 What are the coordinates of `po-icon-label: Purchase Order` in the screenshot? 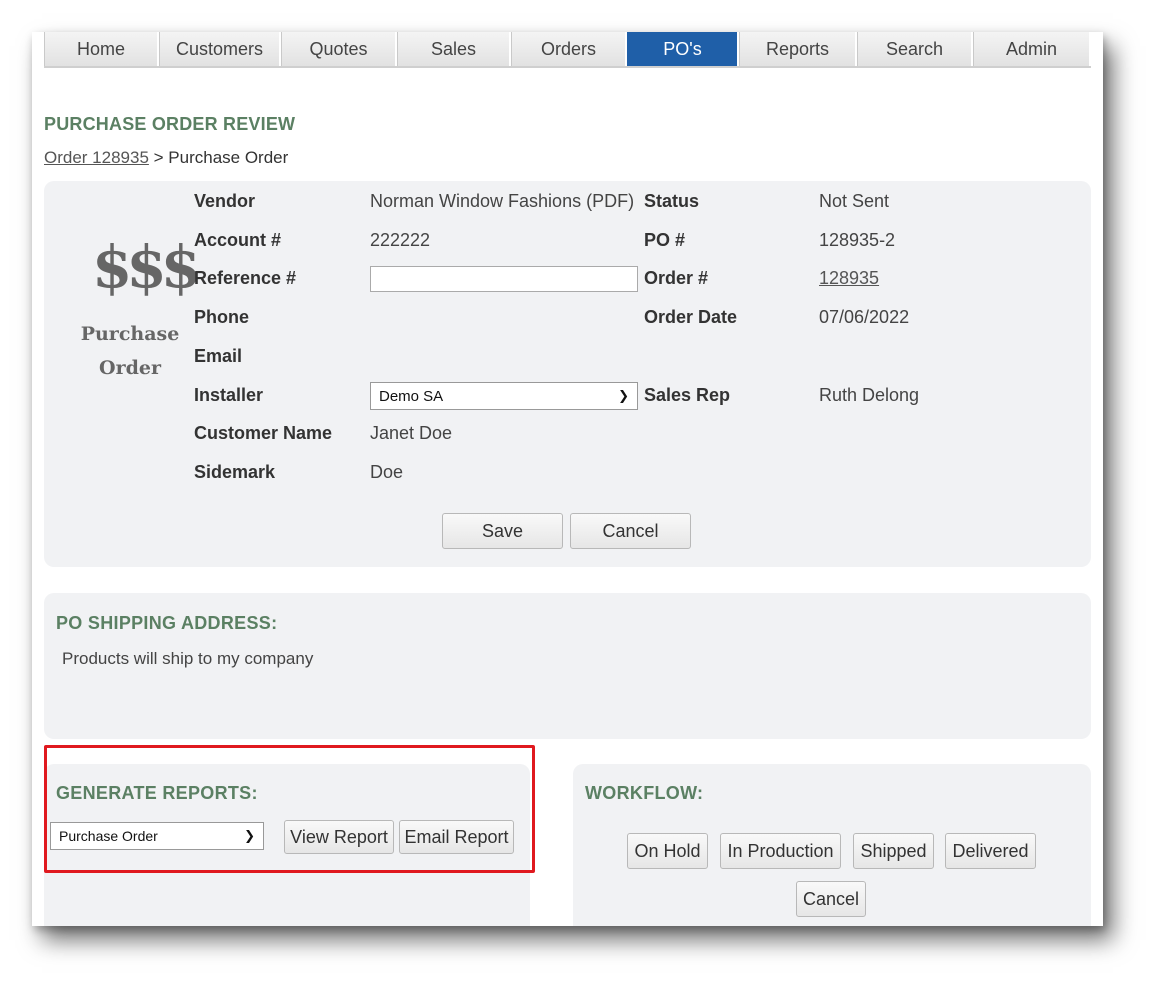 It's located at (130, 351).